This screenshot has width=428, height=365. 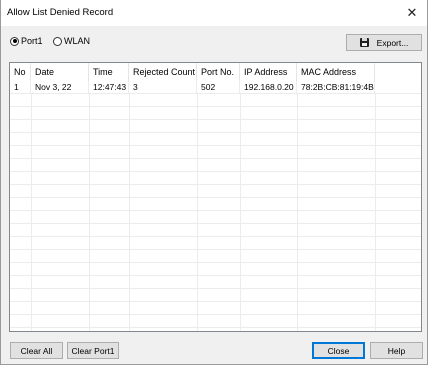 What do you see at coordinates (20, 72) in the screenshot?
I see `column-header-no: No` at bounding box center [20, 72].